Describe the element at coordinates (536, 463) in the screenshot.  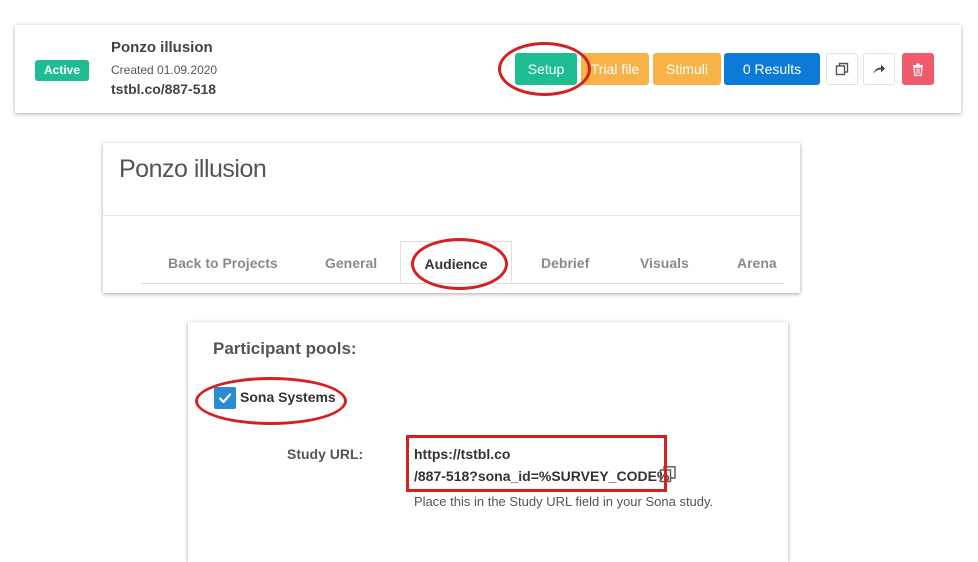
I see `annotation-box-study-url` at that location.